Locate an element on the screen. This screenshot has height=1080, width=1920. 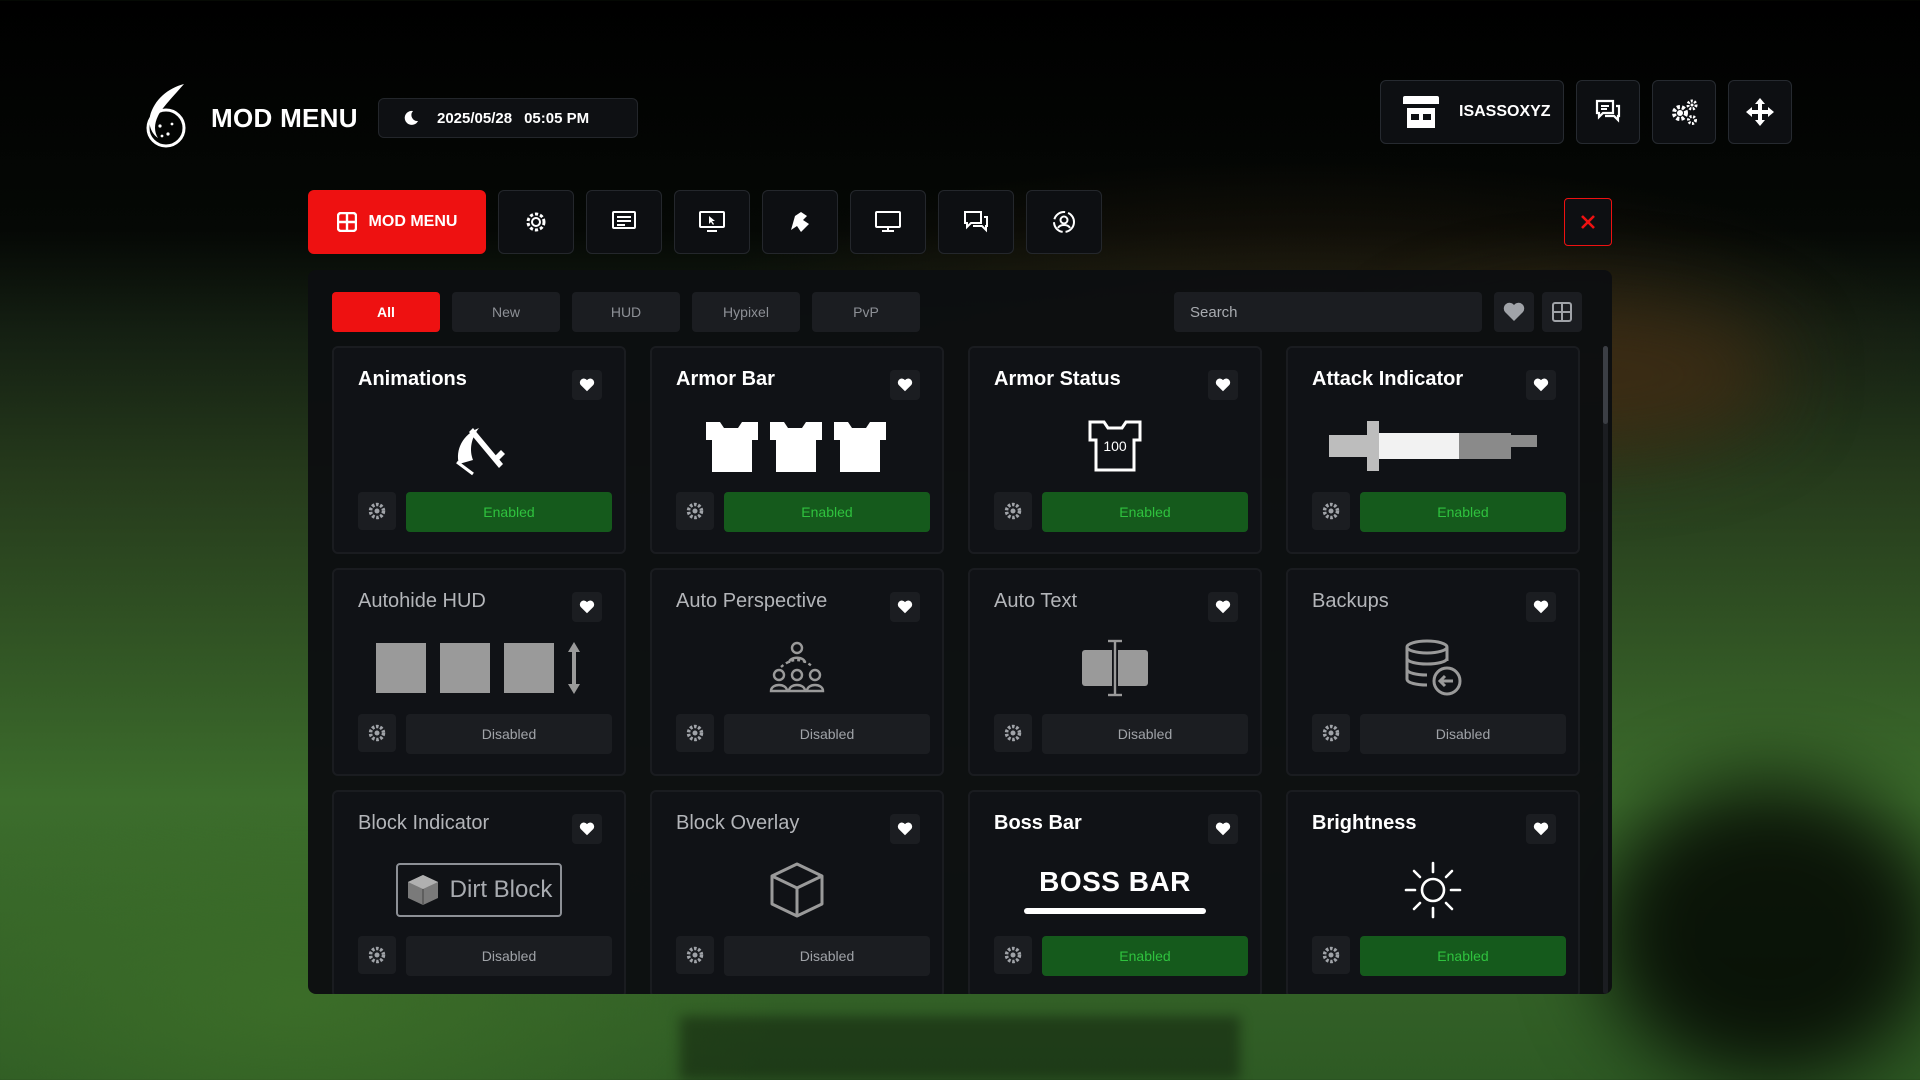
tab-settings is located at coordinates (536, 222).